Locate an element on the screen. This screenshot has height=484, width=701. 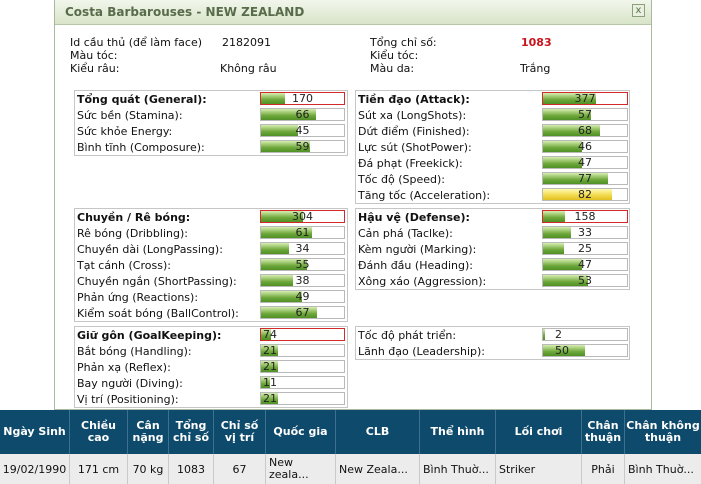
attack-header-label: Tiền đạo (Attack): is located at coordinates (414, 99).